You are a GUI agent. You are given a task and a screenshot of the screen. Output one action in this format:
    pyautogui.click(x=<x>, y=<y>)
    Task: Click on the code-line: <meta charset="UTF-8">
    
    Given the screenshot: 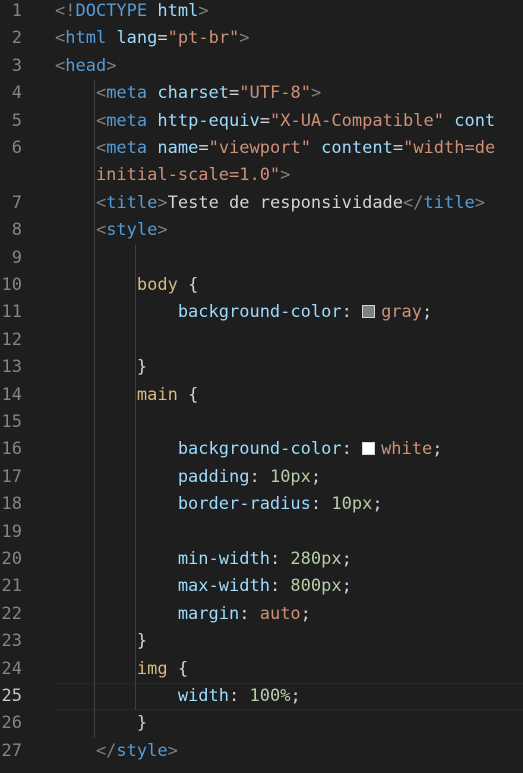 What is the action you would take?
    pyautogui.click(x=188, y=93)
    